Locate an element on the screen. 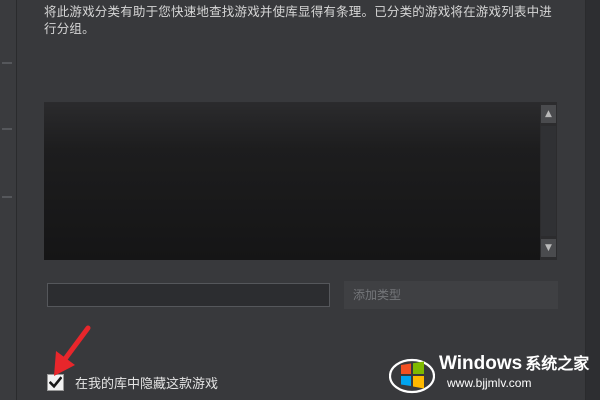 The image size is (600, 400). scroll-up-button: ▲ is located at coordinates (548, 114).